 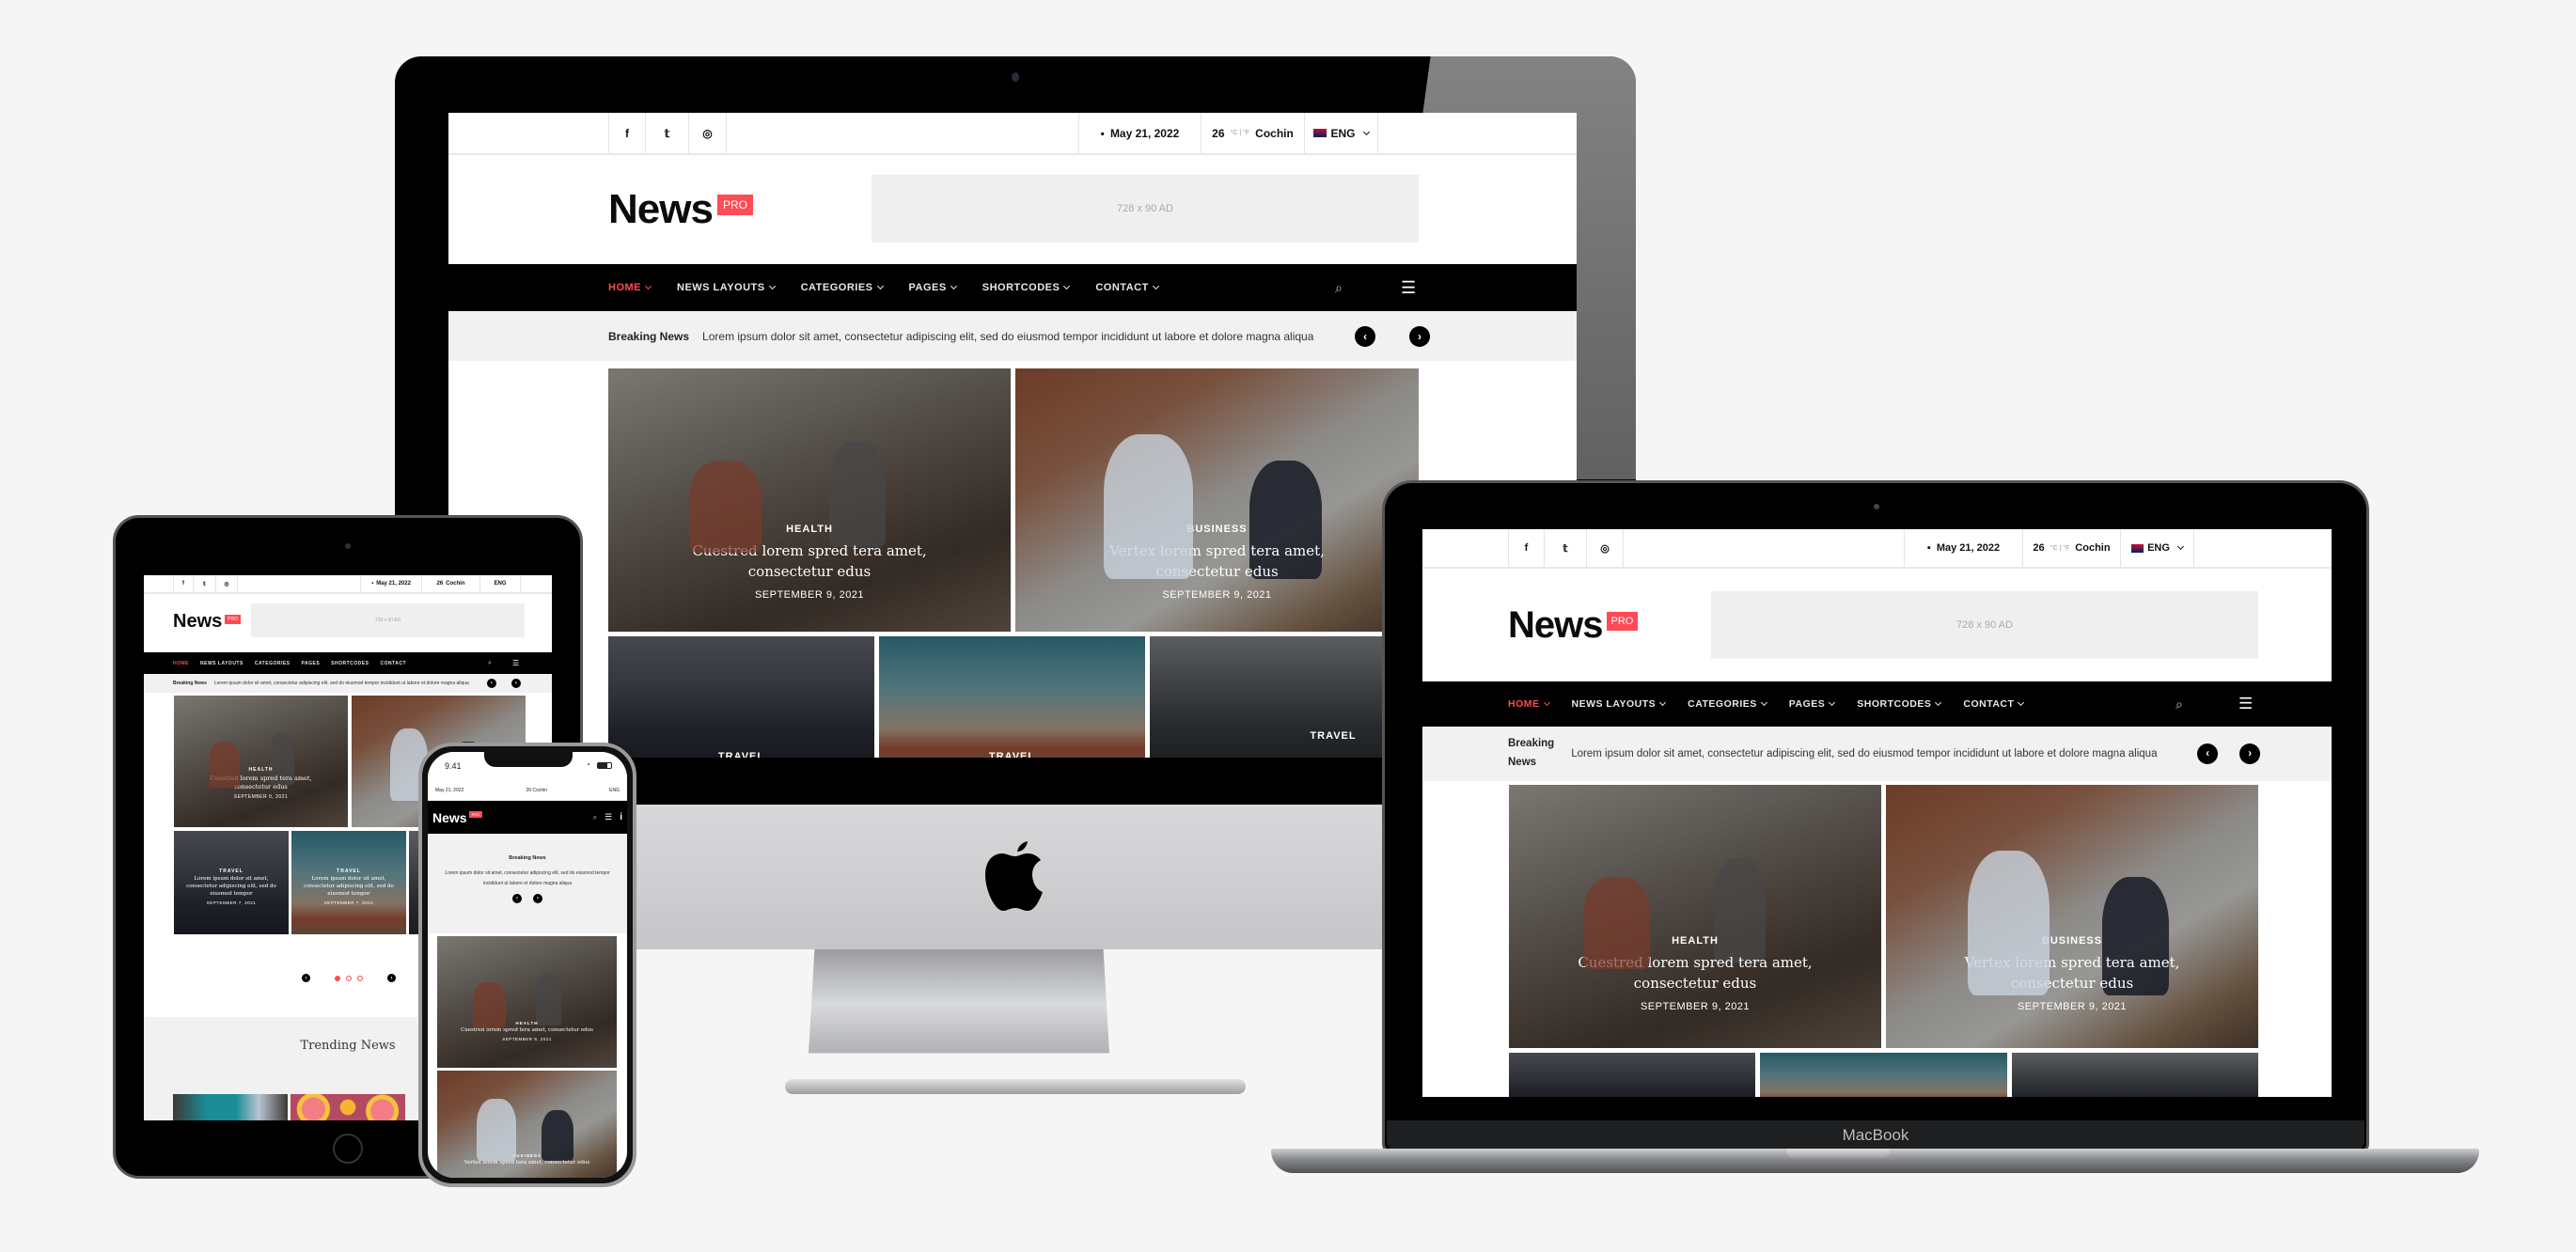 What do you see at coordinates (2039, 548) in the screenshot?
I see `topbar-temperature: 26` at bounding box center [2039, 548].